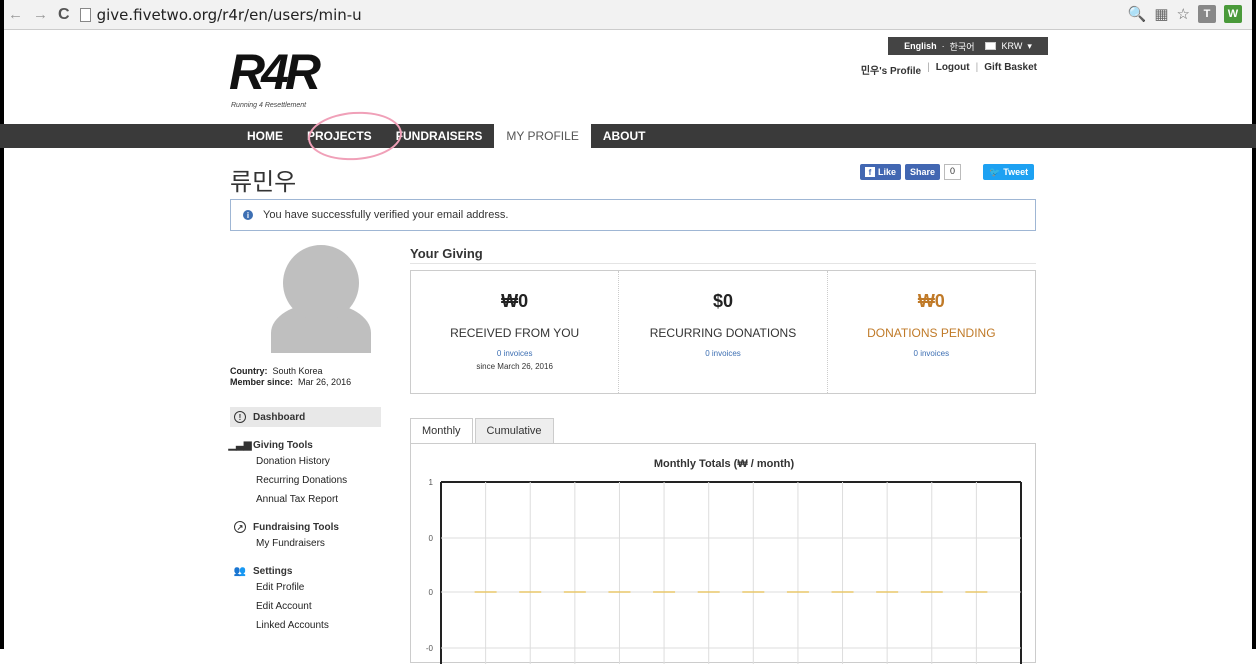 This screenshot has width=1256, height=664. I want to click on sidebar-item-edit-account: Edit Account, so click(305, 606).